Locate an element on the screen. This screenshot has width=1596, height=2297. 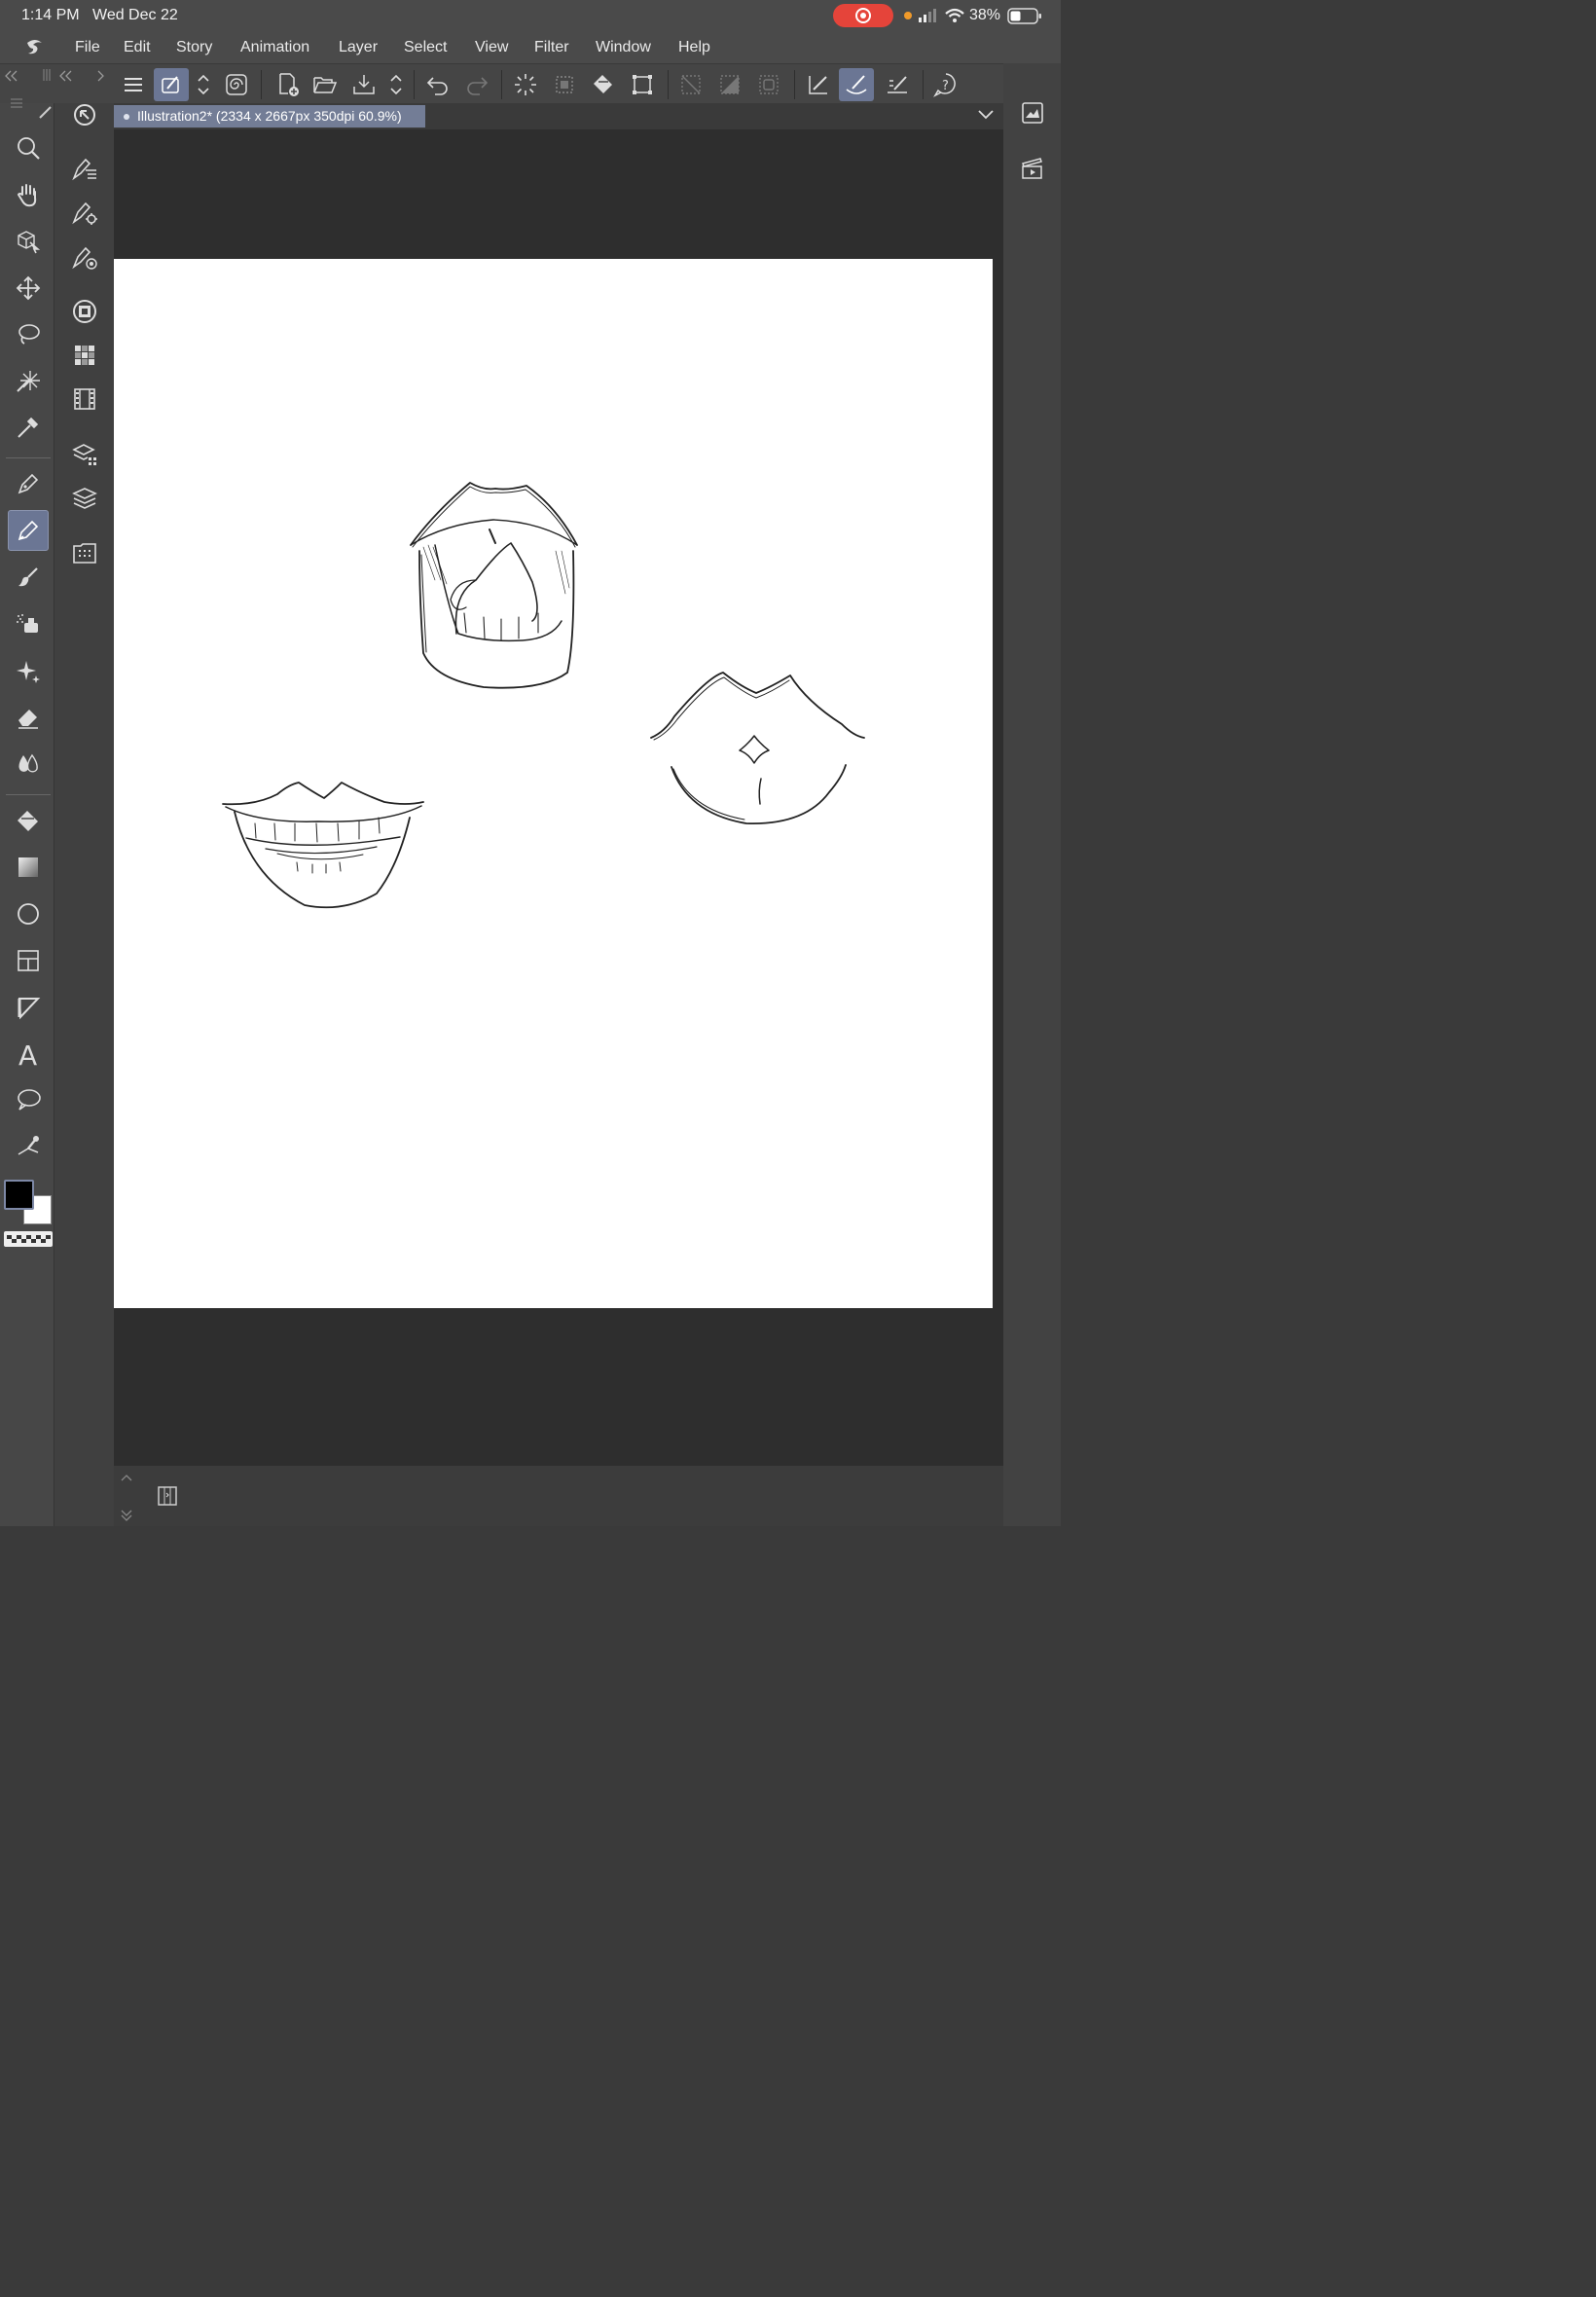
menu-edit: Edit is located at coordinates (137, 47).